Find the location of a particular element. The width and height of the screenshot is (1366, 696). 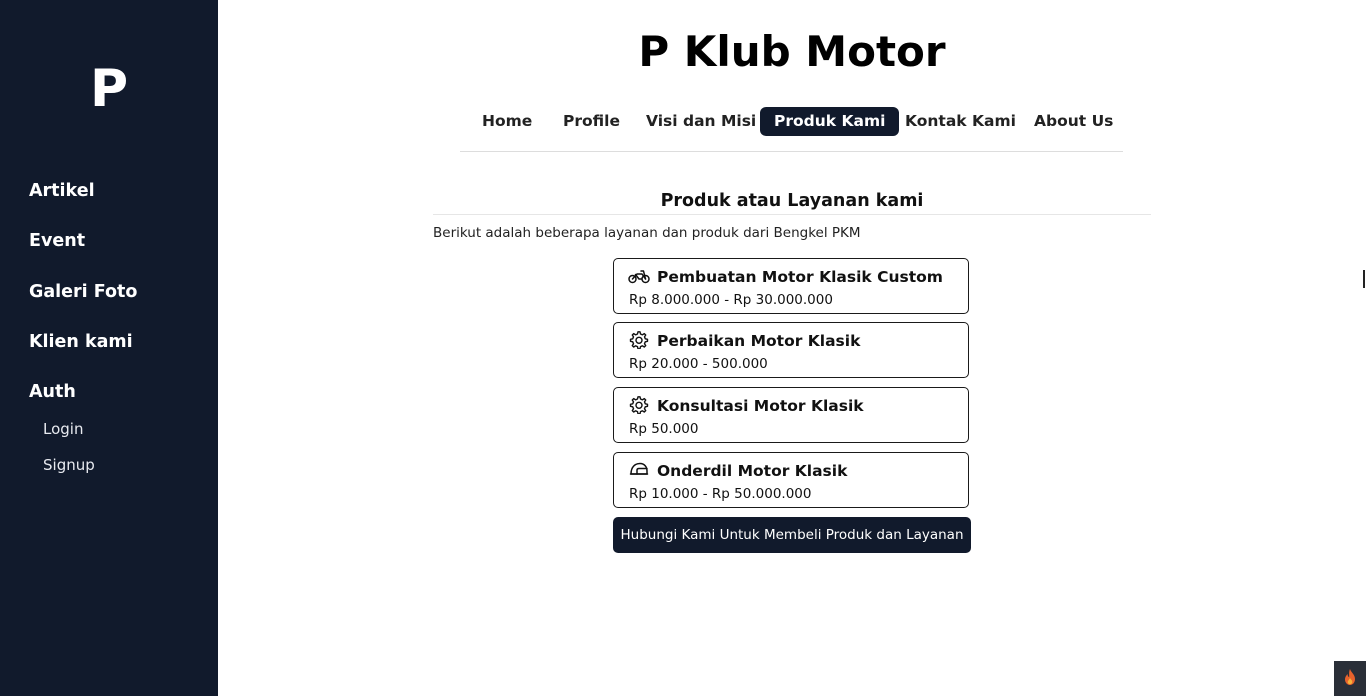

flame-icon is located at coordinates (1350, 679).